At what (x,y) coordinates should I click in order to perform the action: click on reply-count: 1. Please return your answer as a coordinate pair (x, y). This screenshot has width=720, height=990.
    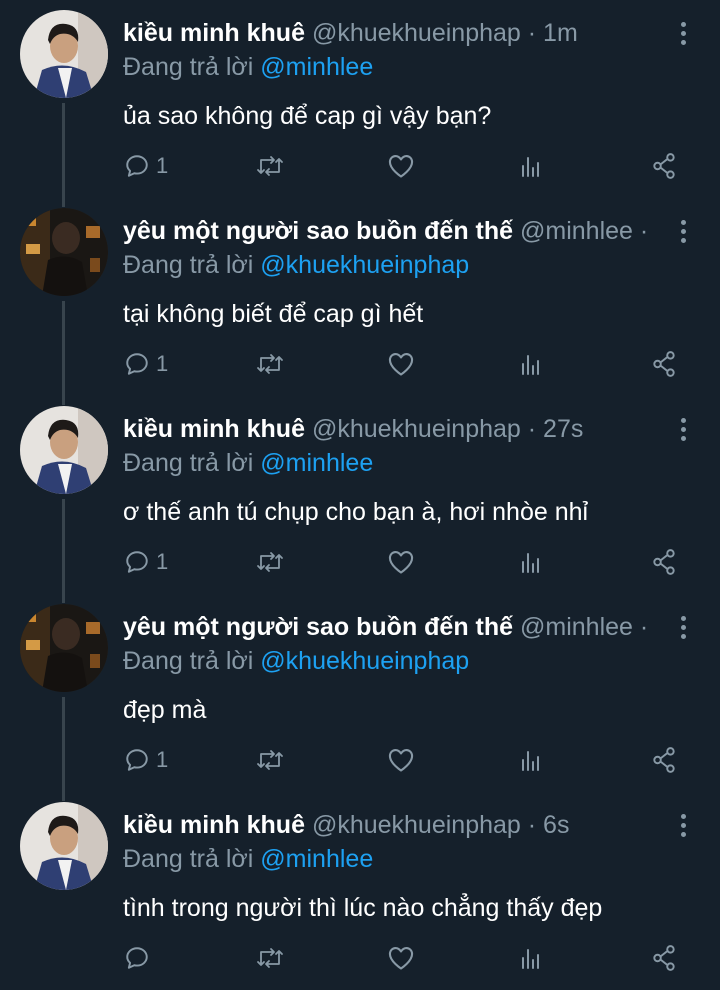
    Looking at the image, I should click on (162, 363).